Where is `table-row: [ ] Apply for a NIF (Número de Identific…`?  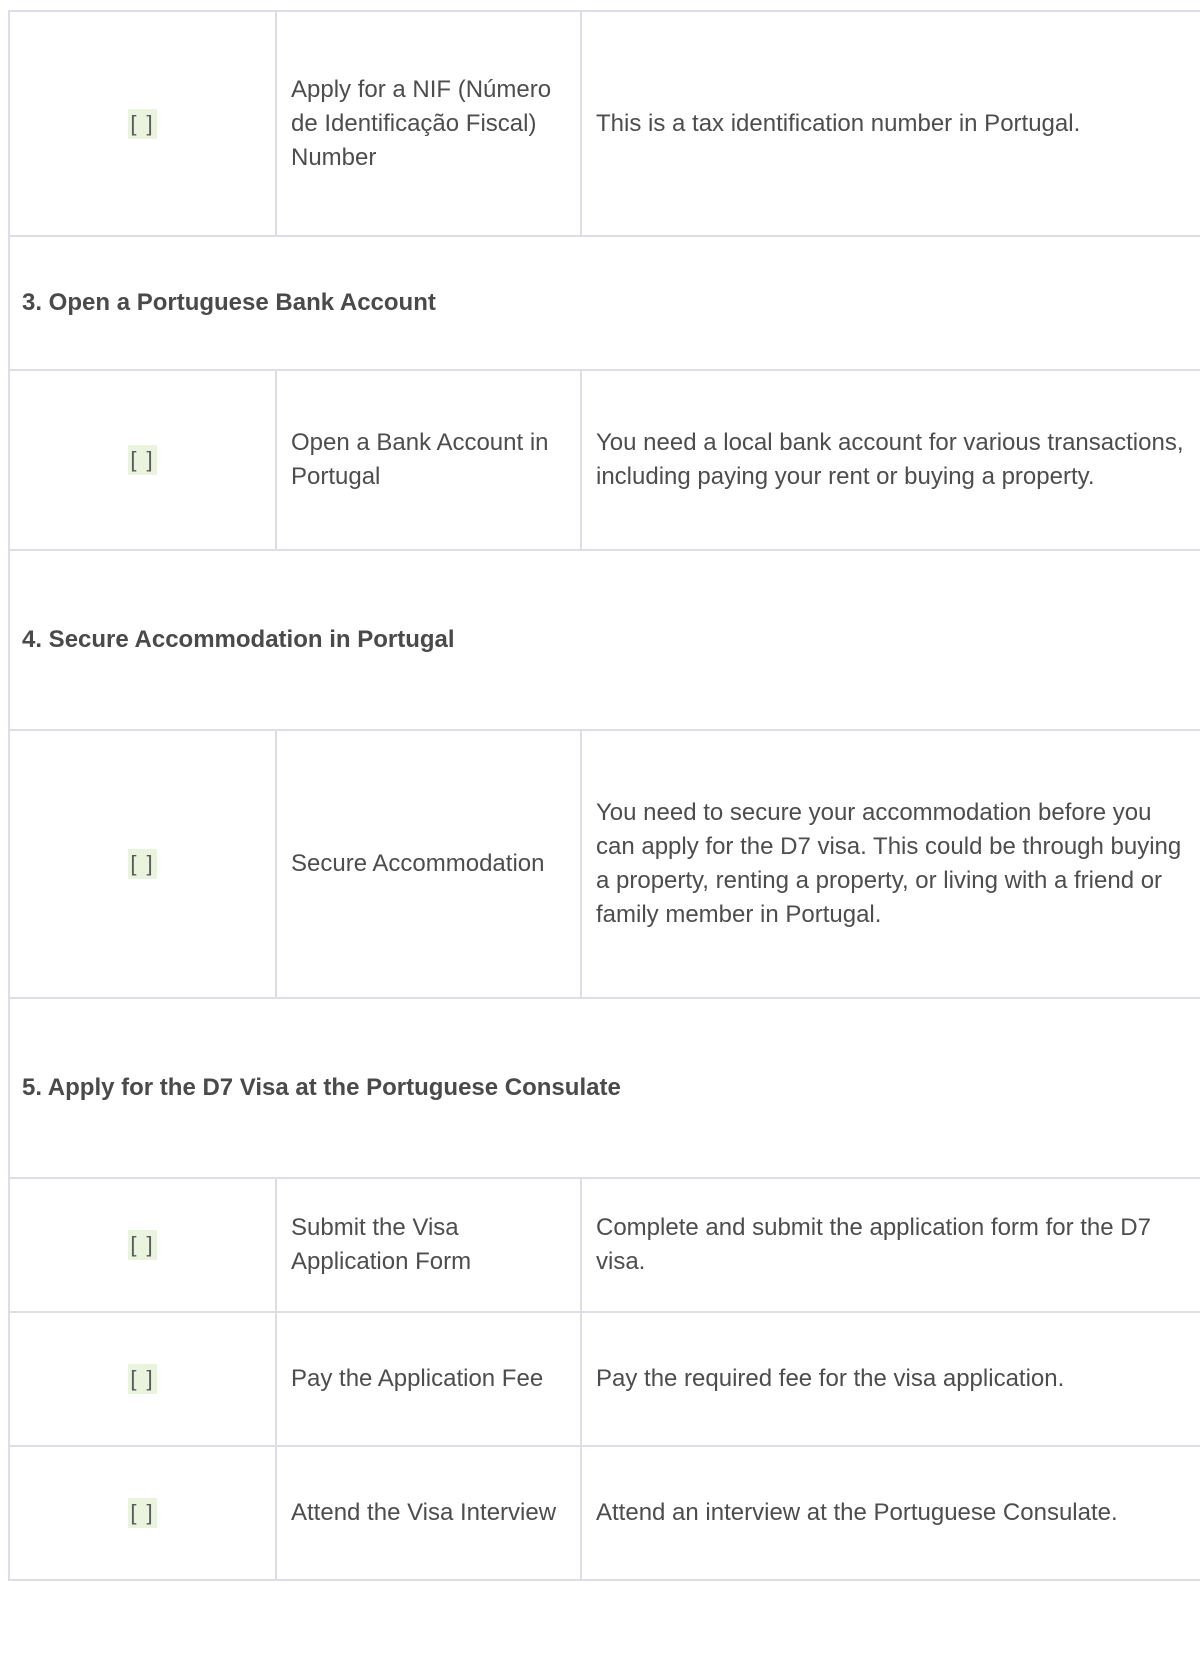 table-row: [ ] Apply for a NIF (Número de Identific… is located at coordinates (604, 123).